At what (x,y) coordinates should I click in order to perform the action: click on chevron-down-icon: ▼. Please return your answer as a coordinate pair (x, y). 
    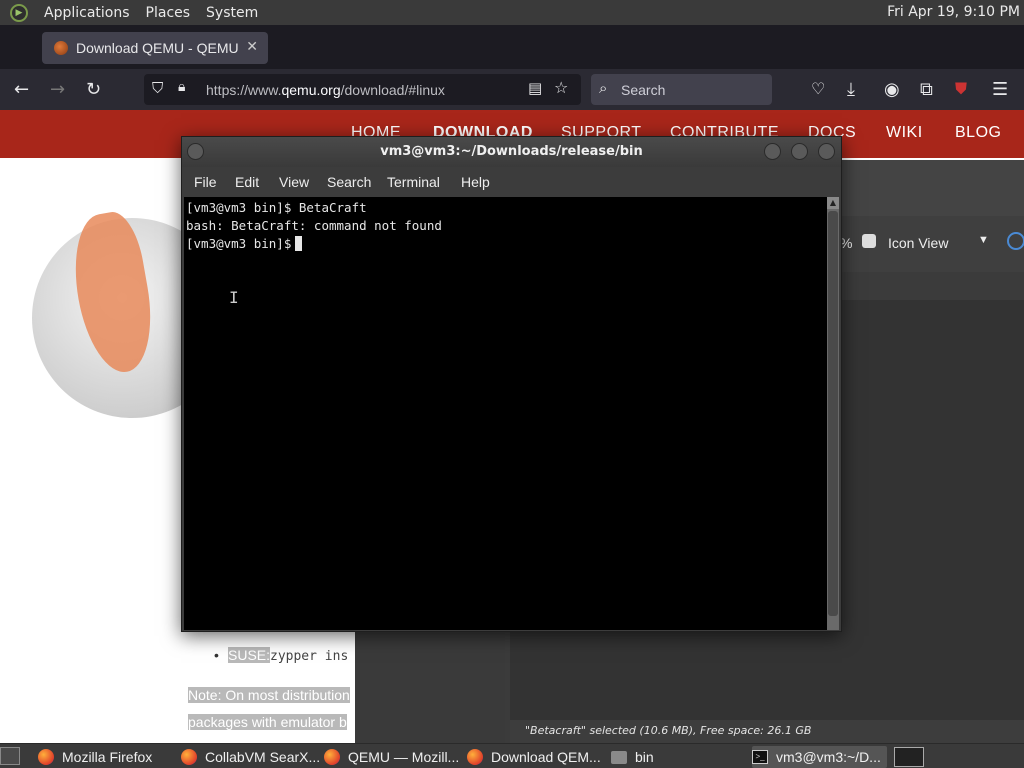
    Looking at the image, I should click on (983, 240).